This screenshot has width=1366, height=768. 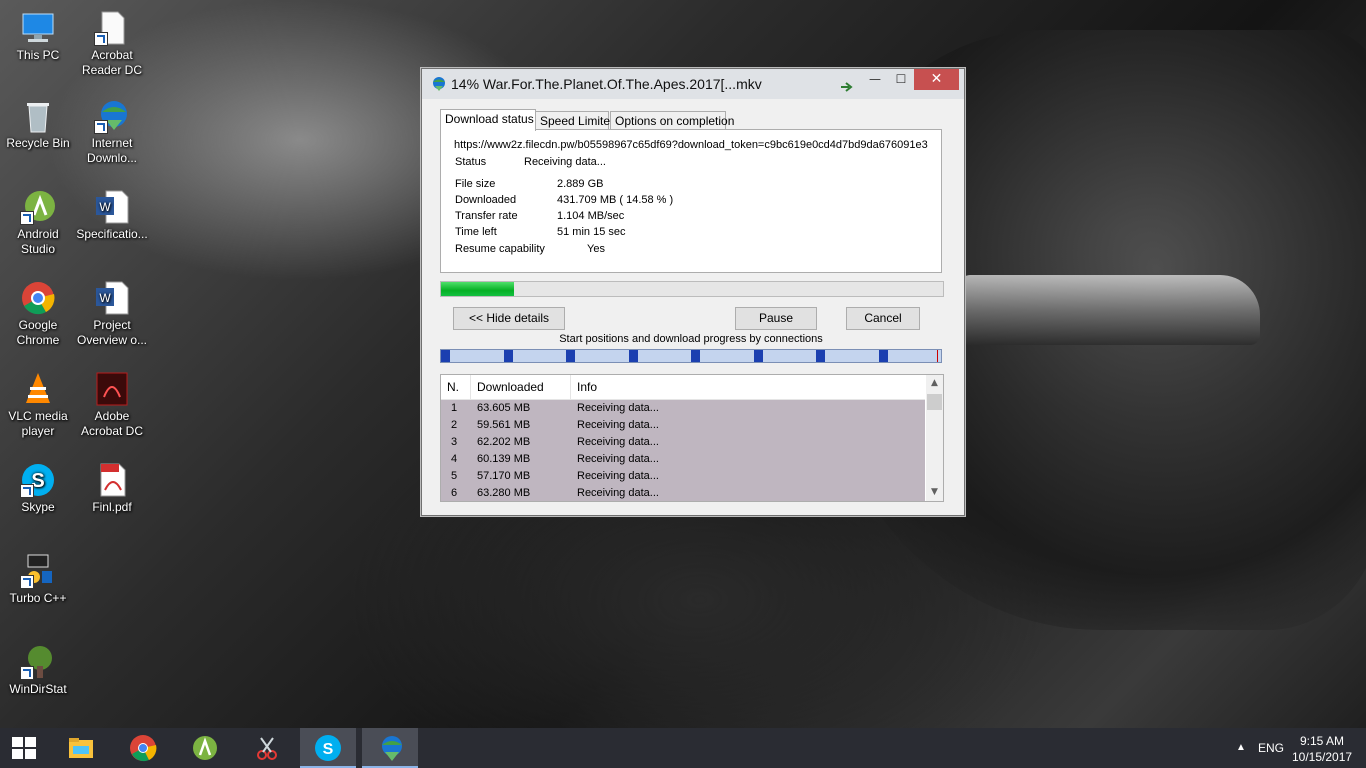 What do you see at coordinates (692, 289) in the screenshot?
I see `download-progress-bar` at bounding box center [692, 289].